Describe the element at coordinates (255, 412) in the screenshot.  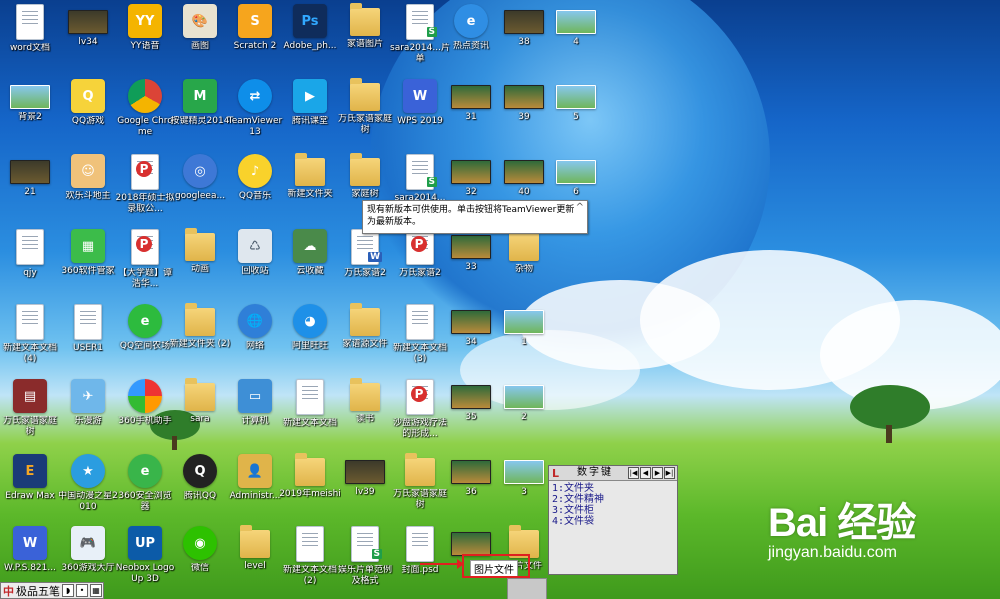
I see `desktop-icon: ▭ 计算机` at that location.